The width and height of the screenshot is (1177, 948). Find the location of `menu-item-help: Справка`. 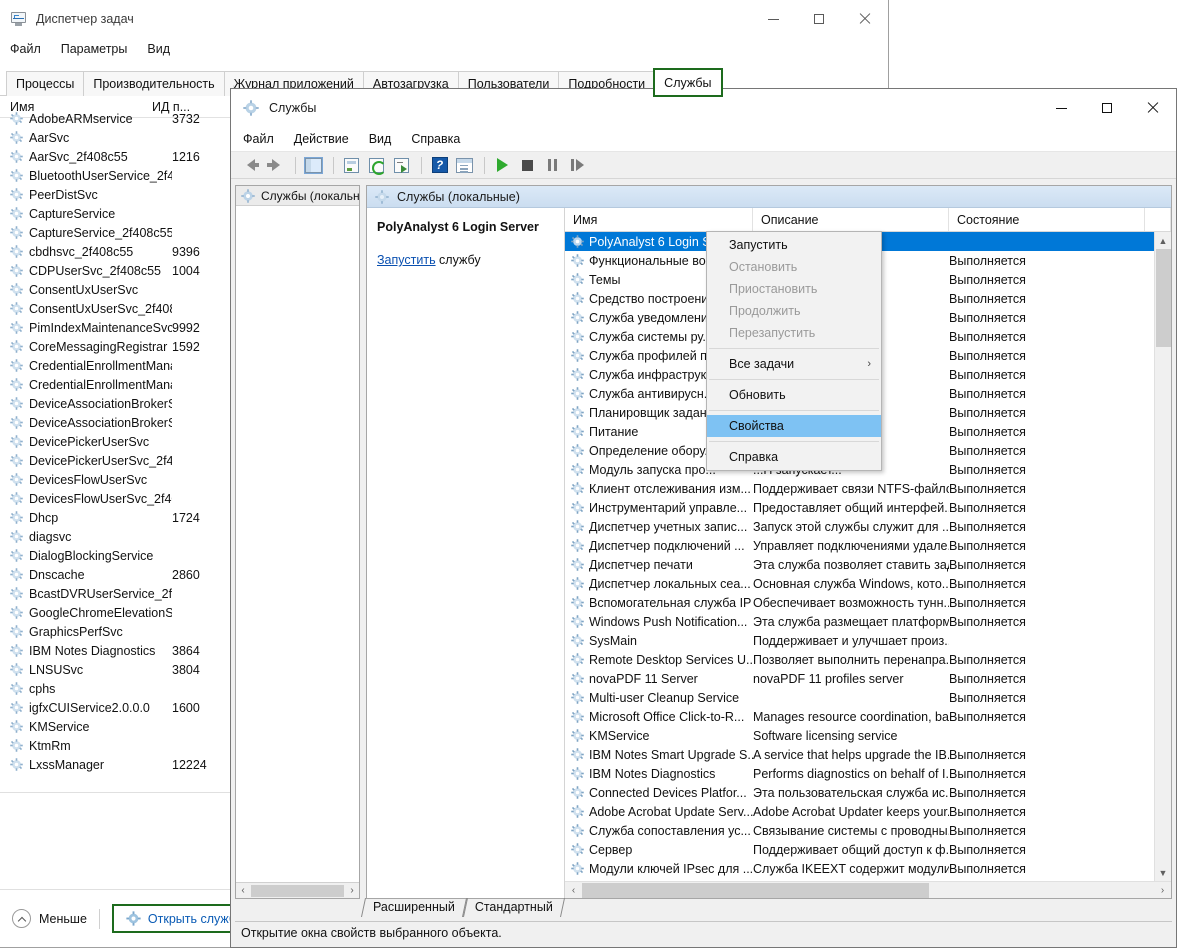

menu-item-help: Справка is located at coordinates (435, 139).